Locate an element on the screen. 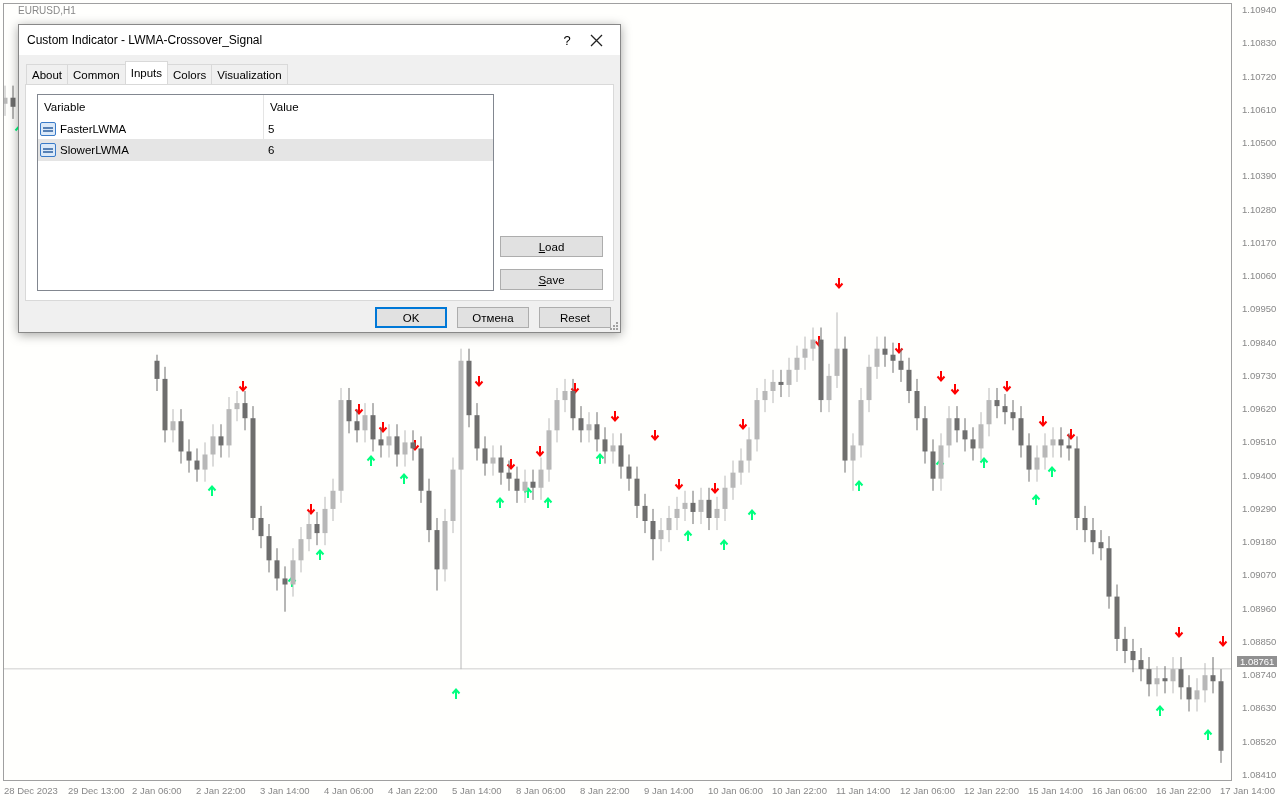 Image resolution: width=1280 pixels, height=800 pixels. help-button: ? is located at coordinates (567, 40).